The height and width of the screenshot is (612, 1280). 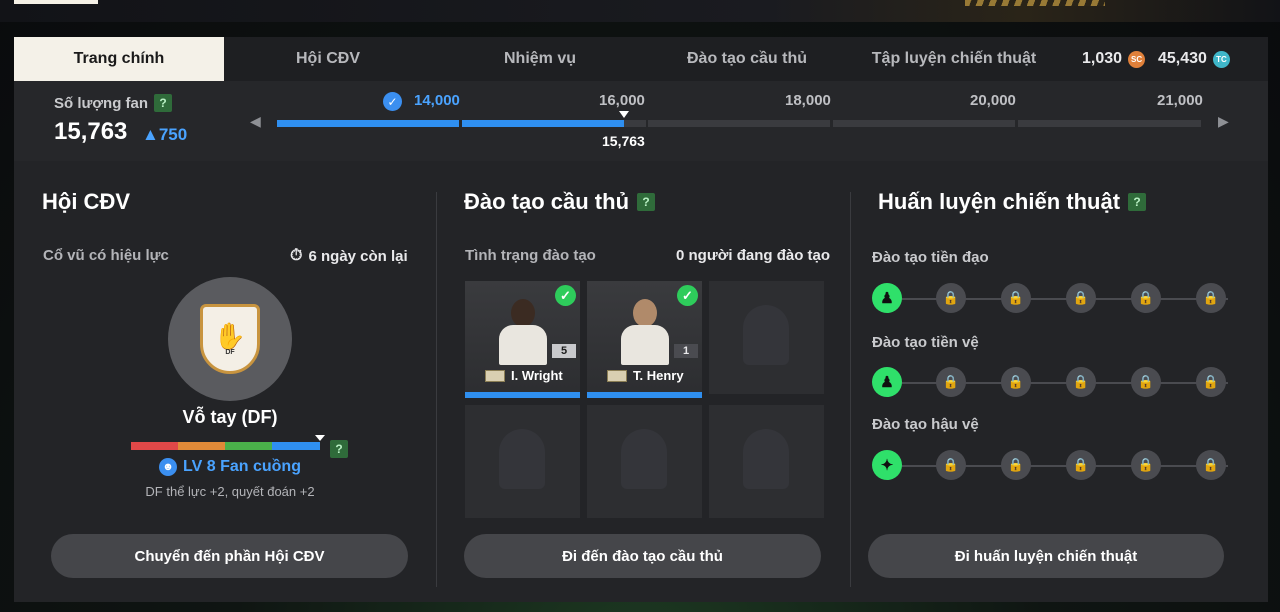 What do you see at coordinates (368, 123) in the screenshot?
I see `progress-segment-filled` at bounding box center [368, 123].